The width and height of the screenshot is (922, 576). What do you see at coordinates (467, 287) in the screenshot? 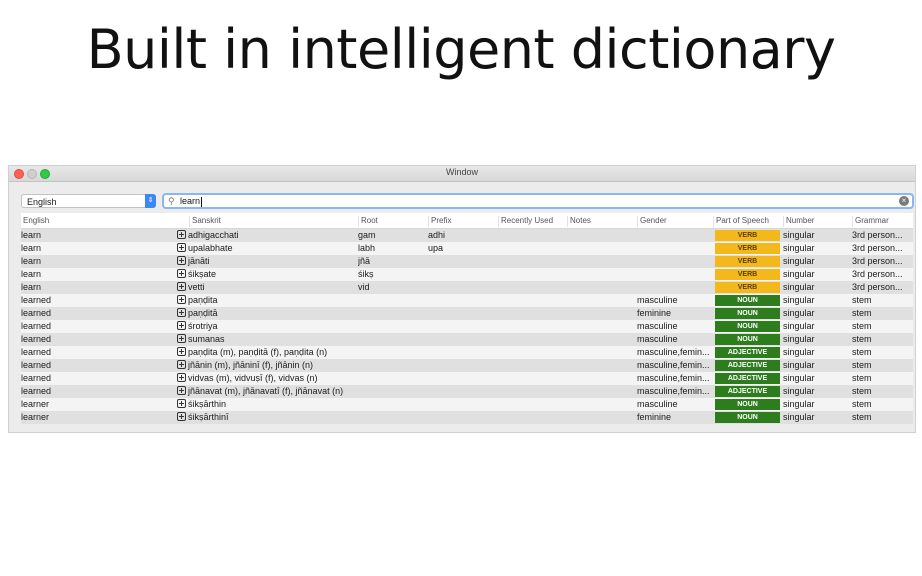
I see `table-row: learn vetti vid singular 3rd person... VERB` at bounding box center [467, 287].